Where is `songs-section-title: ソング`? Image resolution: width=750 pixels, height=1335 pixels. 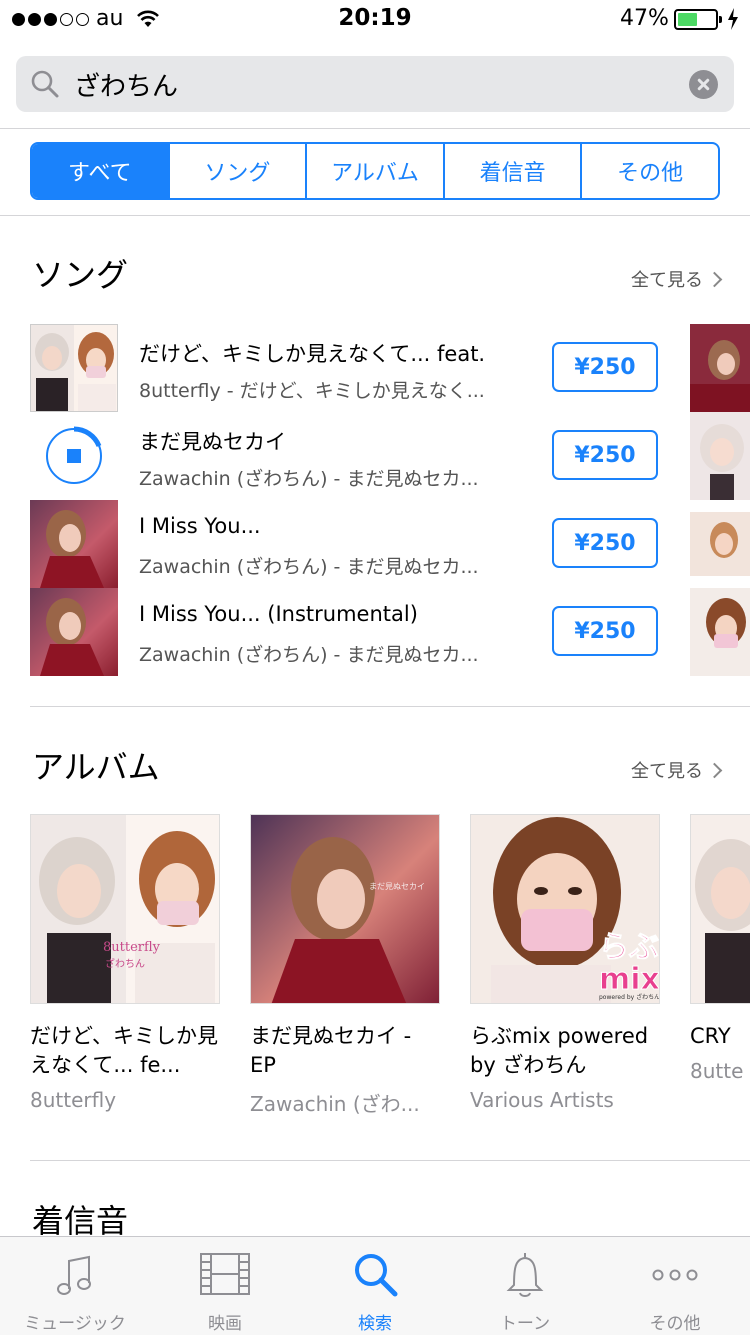 songs-section-title: ソング is located at coordinates (80, 275).